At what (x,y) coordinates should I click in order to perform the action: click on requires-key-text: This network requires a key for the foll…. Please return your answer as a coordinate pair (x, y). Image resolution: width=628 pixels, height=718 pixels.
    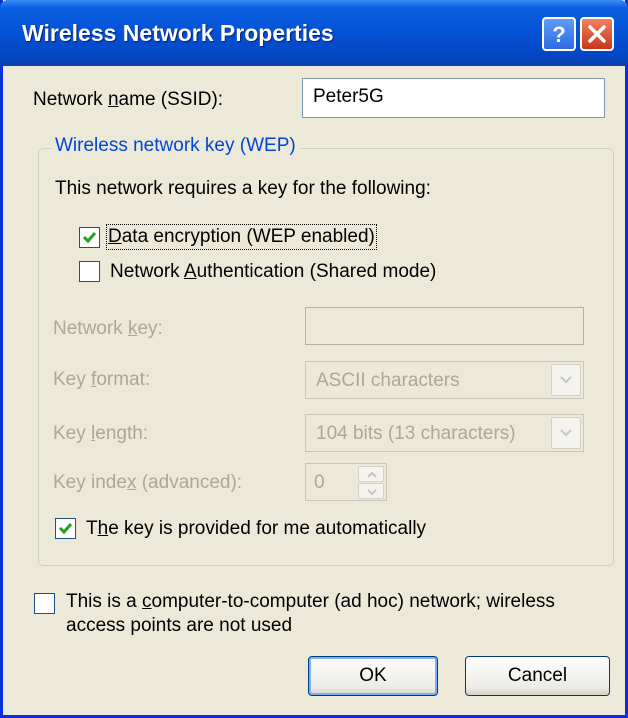
    Looking at the image, I should click on (243, 188).